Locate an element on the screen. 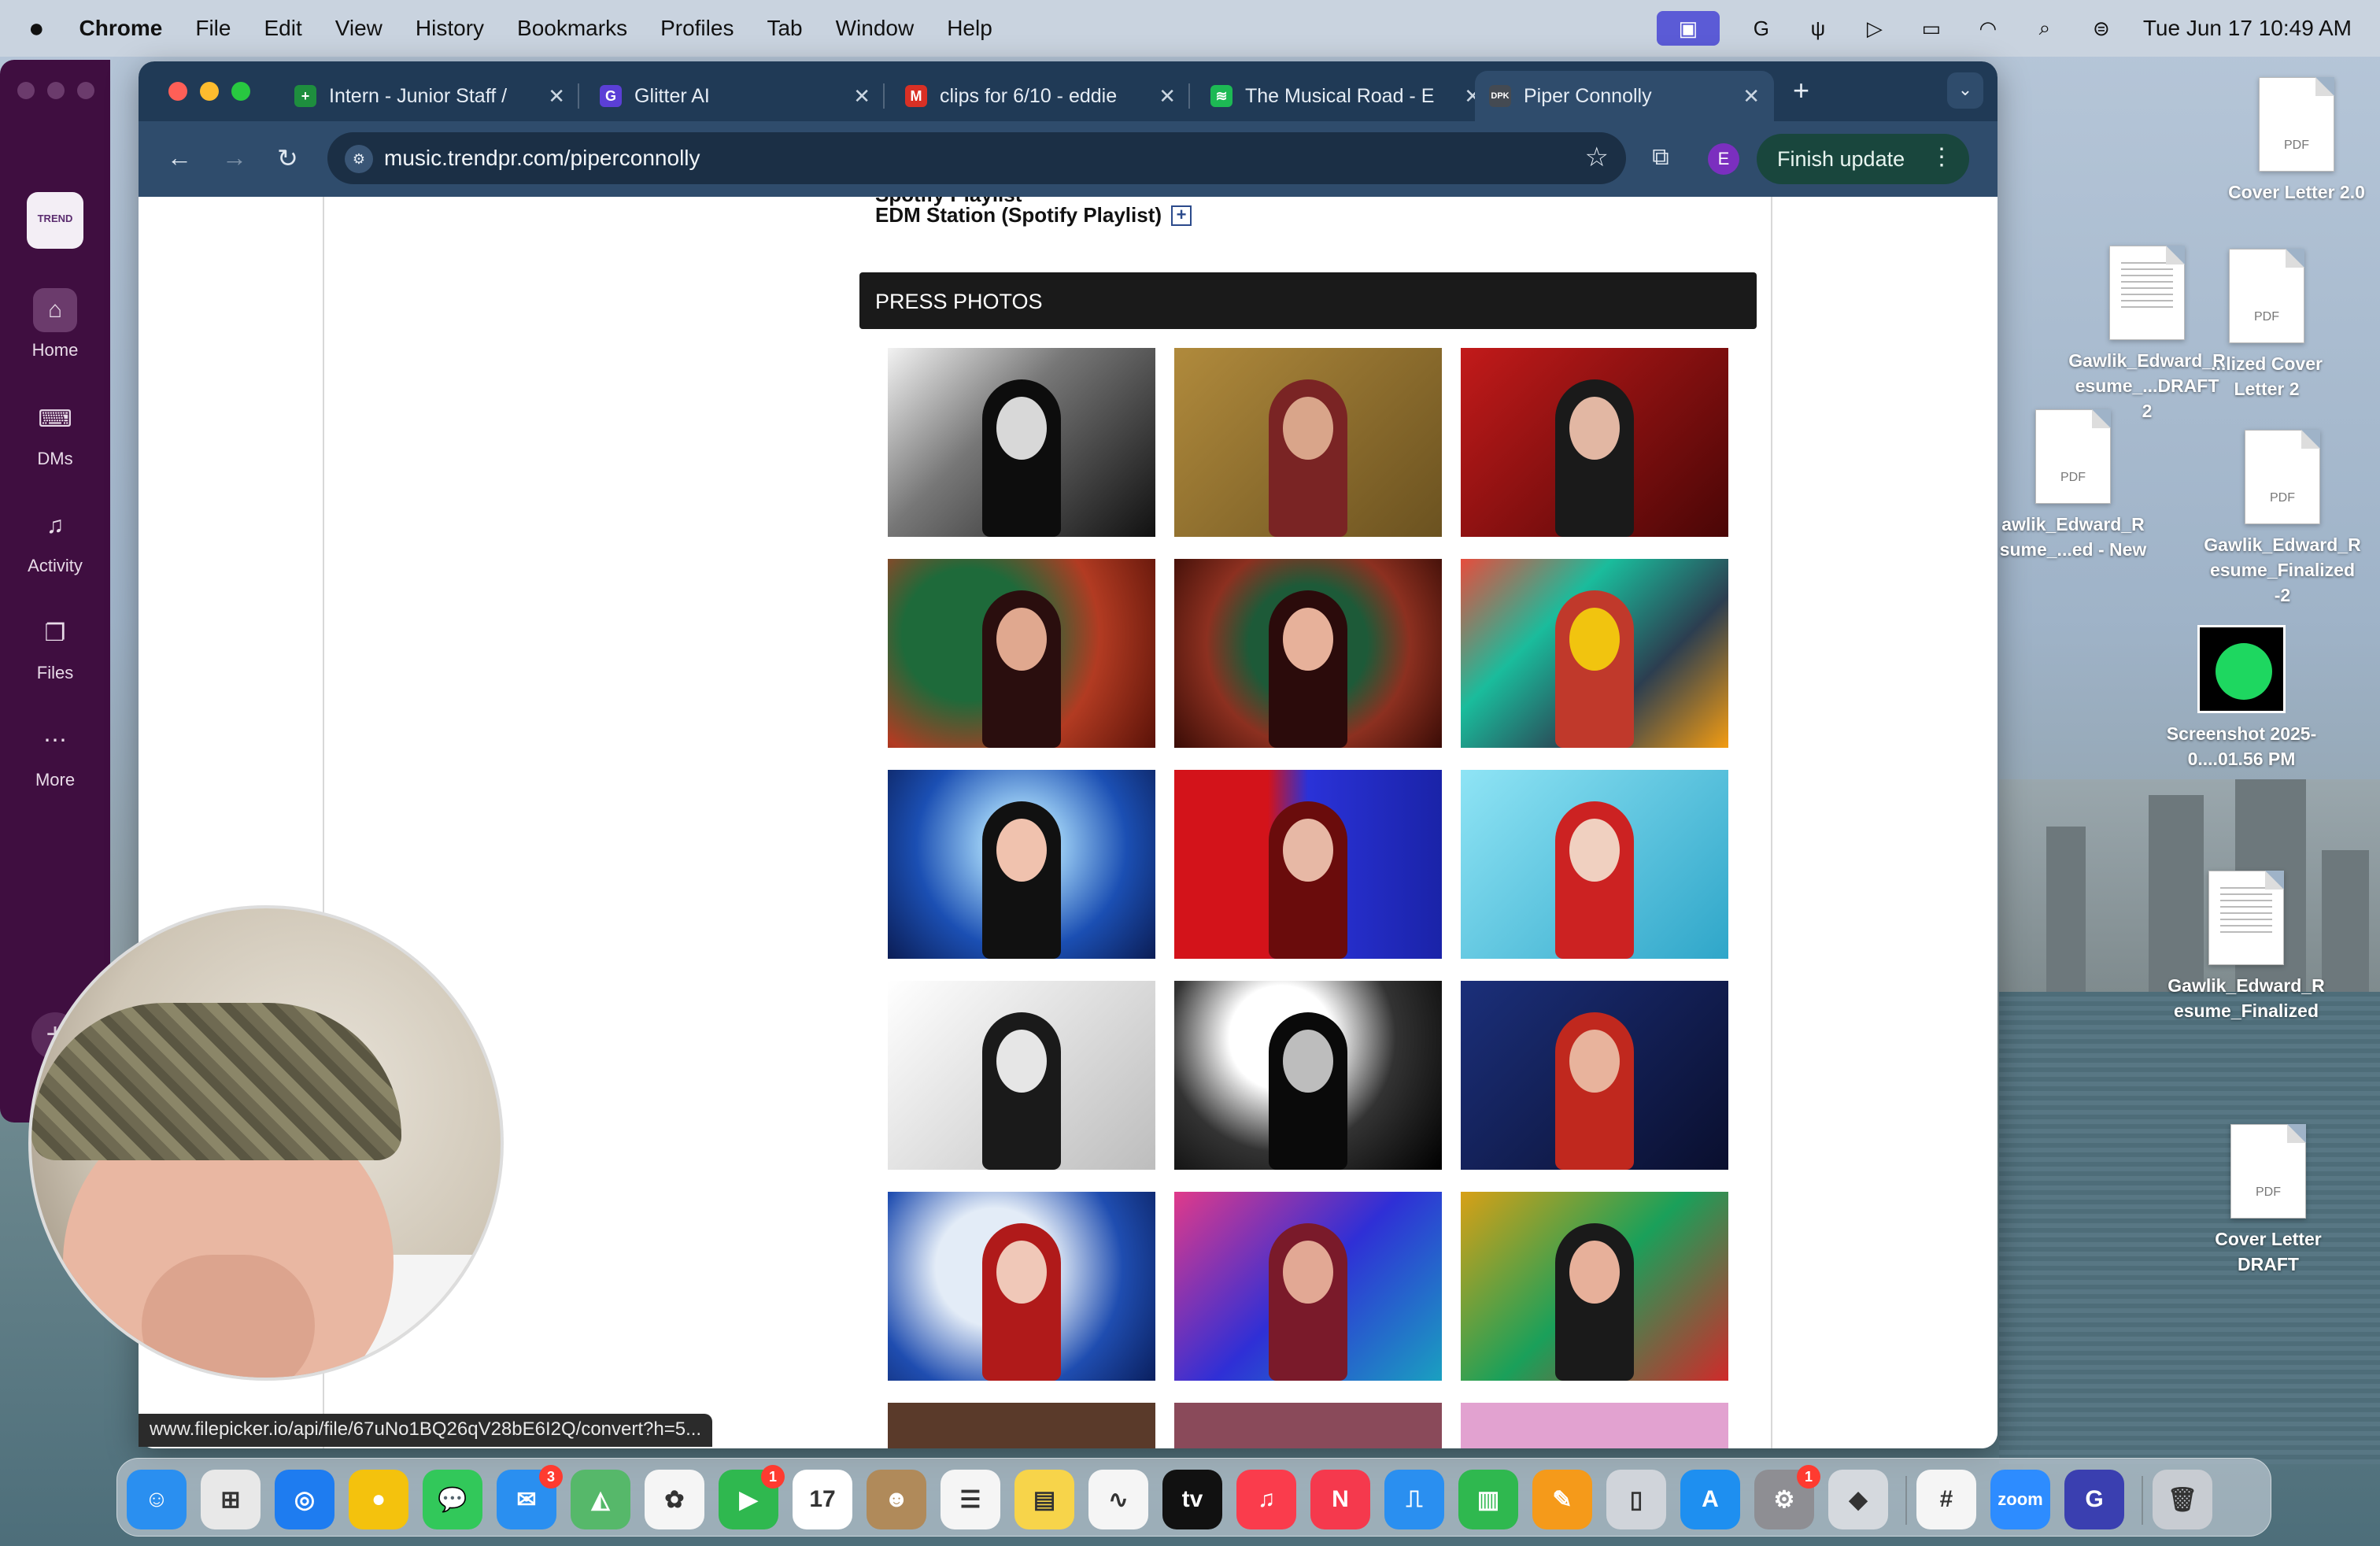 This screenshot has height=1546, width=2380. kebab-menu-icon: ⋮ is located at coordinates (1941, 157).